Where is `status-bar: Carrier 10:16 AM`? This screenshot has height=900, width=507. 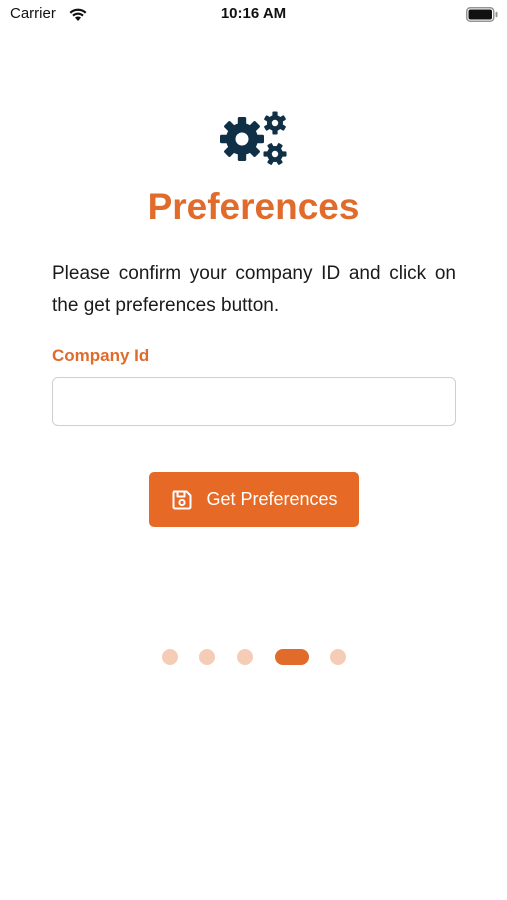
status-bar: Carrier 10:16 AM is located at coordinates (253, 16).